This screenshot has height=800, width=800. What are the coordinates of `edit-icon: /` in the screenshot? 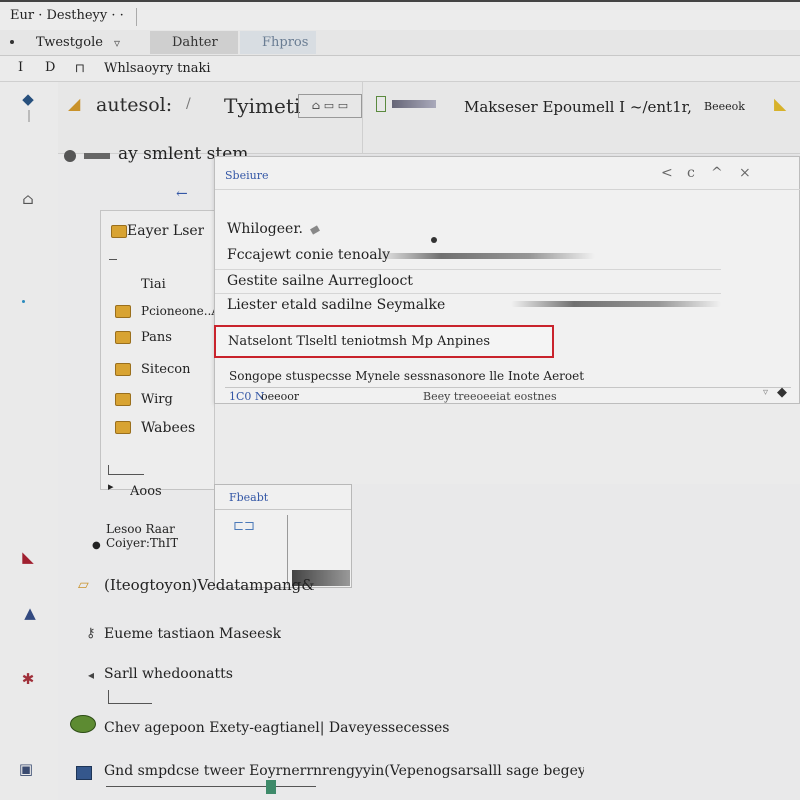 It's located at (188, 104).